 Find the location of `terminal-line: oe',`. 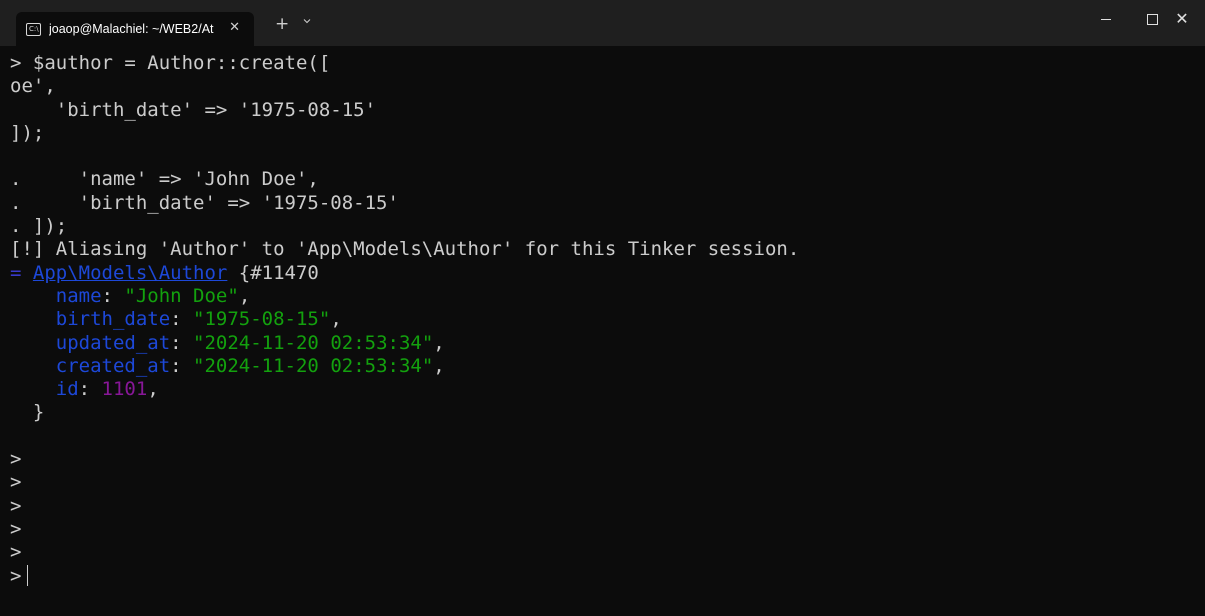

terminal-line: oe', is located at coordinates (33, 86).